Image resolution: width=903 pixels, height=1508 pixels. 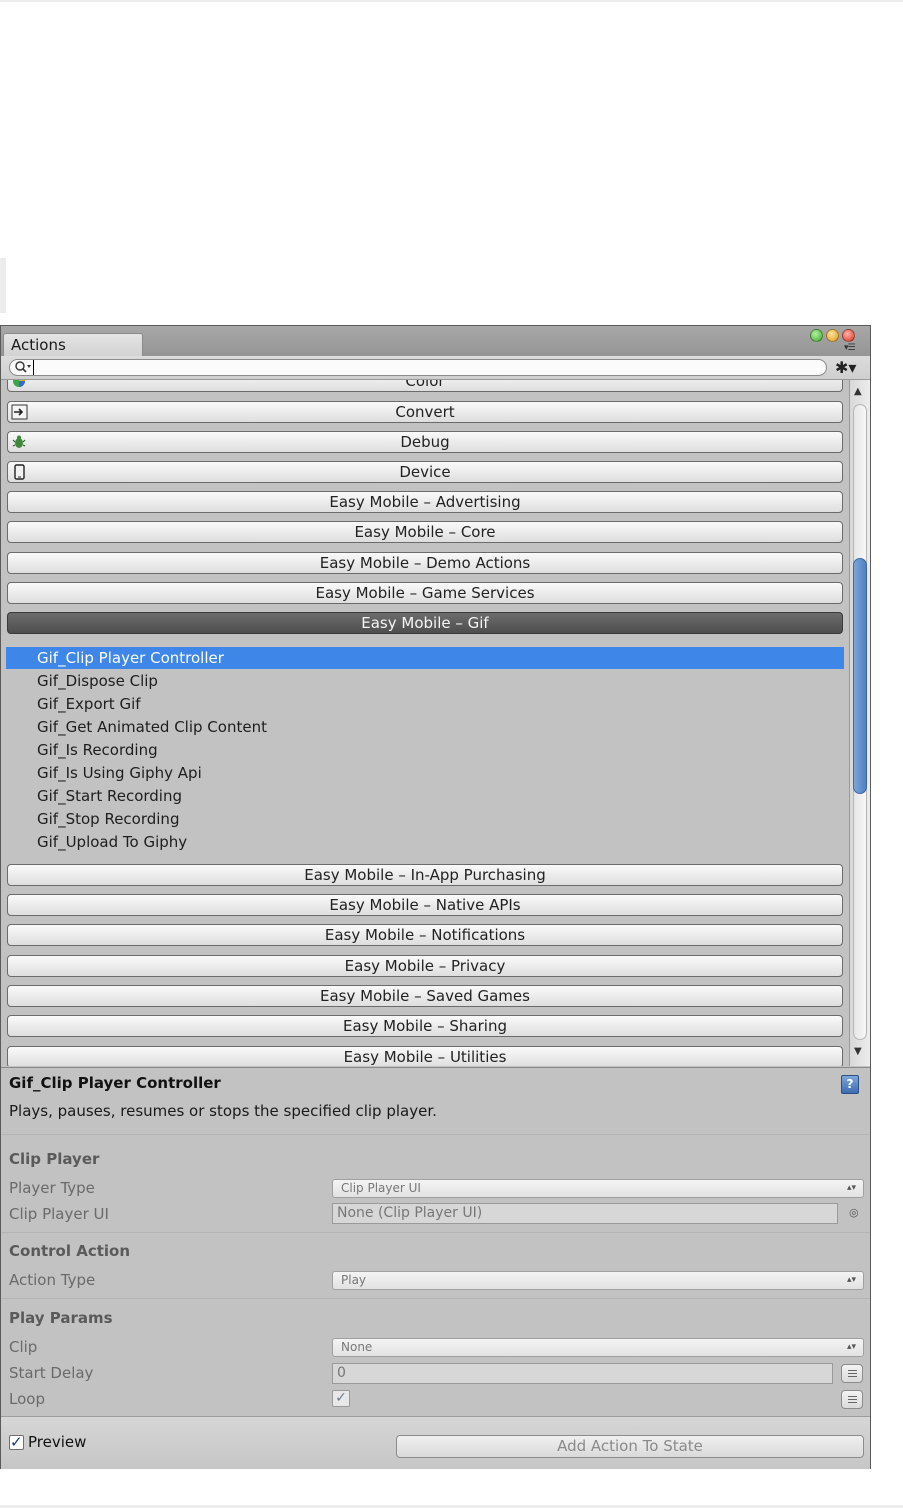 I want to click on category-label: Easy Mobile – In-App Purchasing, so click(x=425, y=875).